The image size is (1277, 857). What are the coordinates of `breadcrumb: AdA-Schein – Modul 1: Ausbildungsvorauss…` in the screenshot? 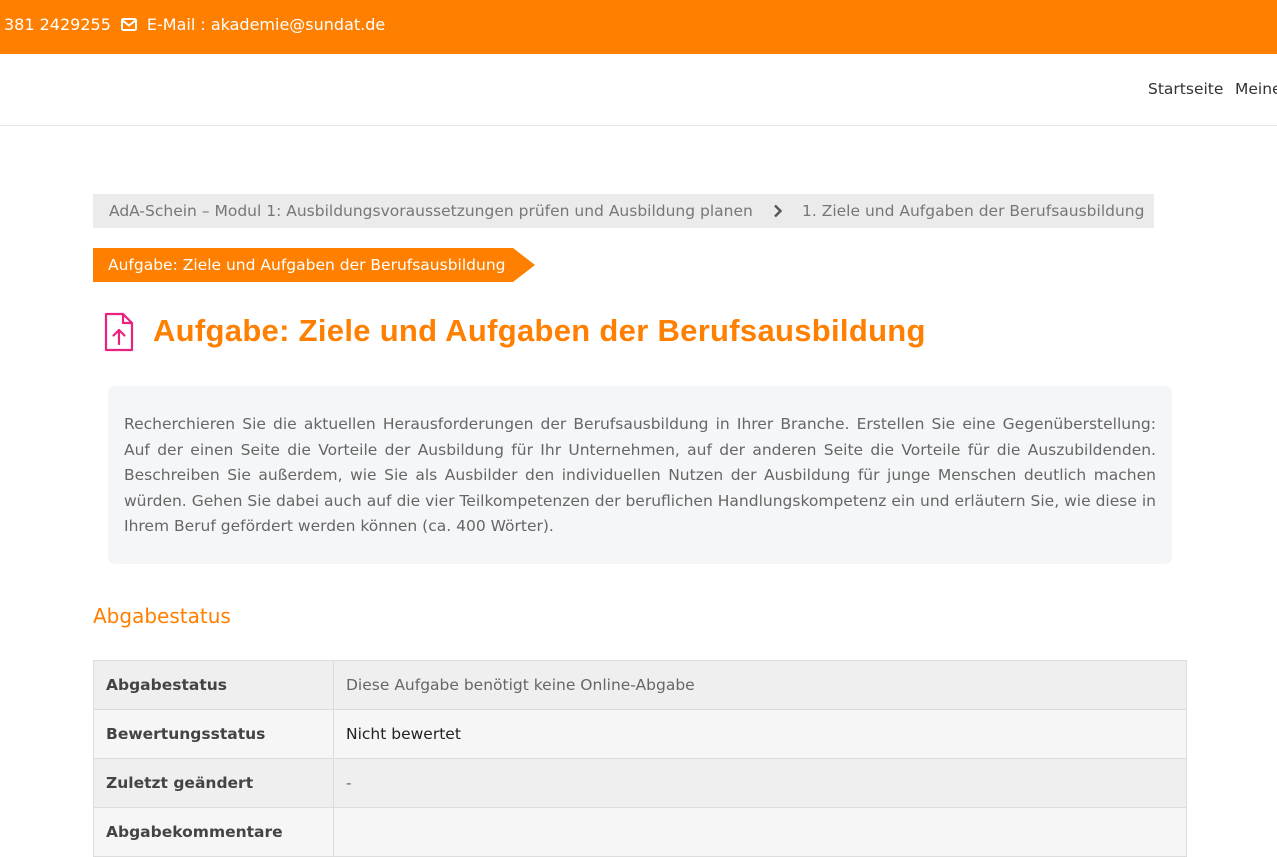 It's located at (623, 211).